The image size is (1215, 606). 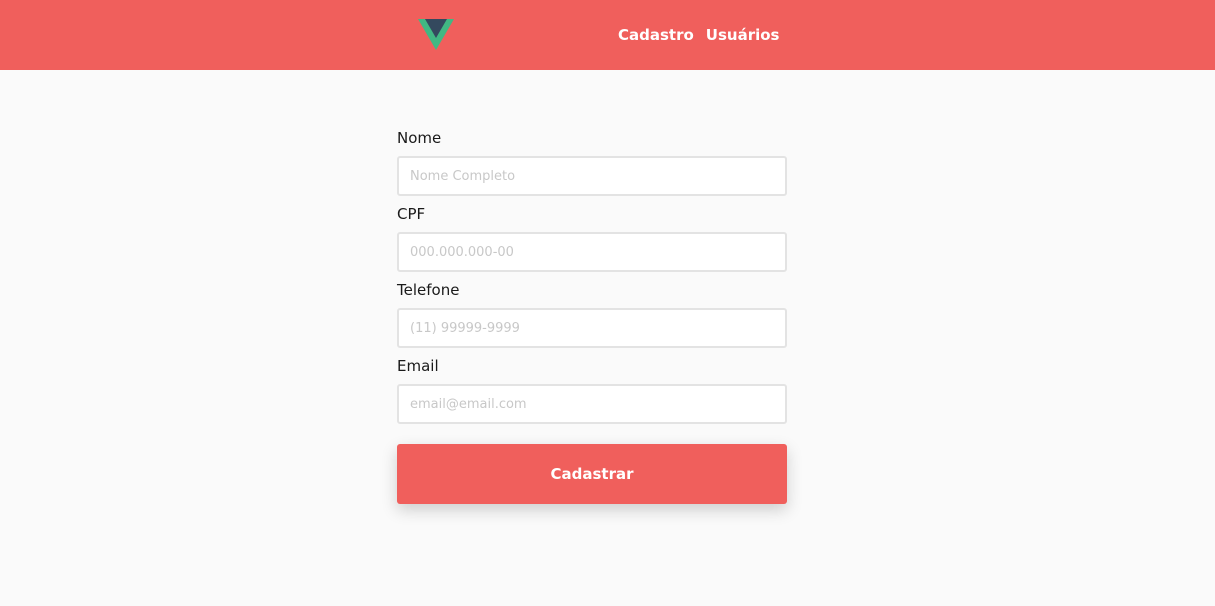 I want to click on cpf-field-group: CPF, so click(x=592, y=242).